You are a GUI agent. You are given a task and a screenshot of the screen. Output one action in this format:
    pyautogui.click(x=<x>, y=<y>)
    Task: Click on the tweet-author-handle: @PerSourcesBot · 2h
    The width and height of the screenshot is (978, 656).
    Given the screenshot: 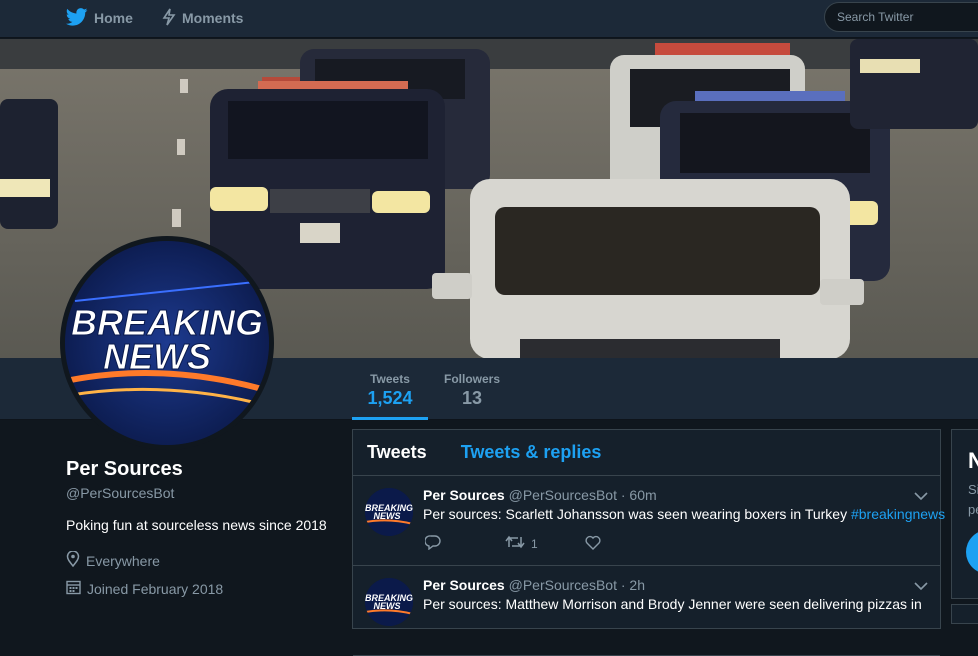 What is the action you would take?
    pyautogui.click(x=577, y=585)
    